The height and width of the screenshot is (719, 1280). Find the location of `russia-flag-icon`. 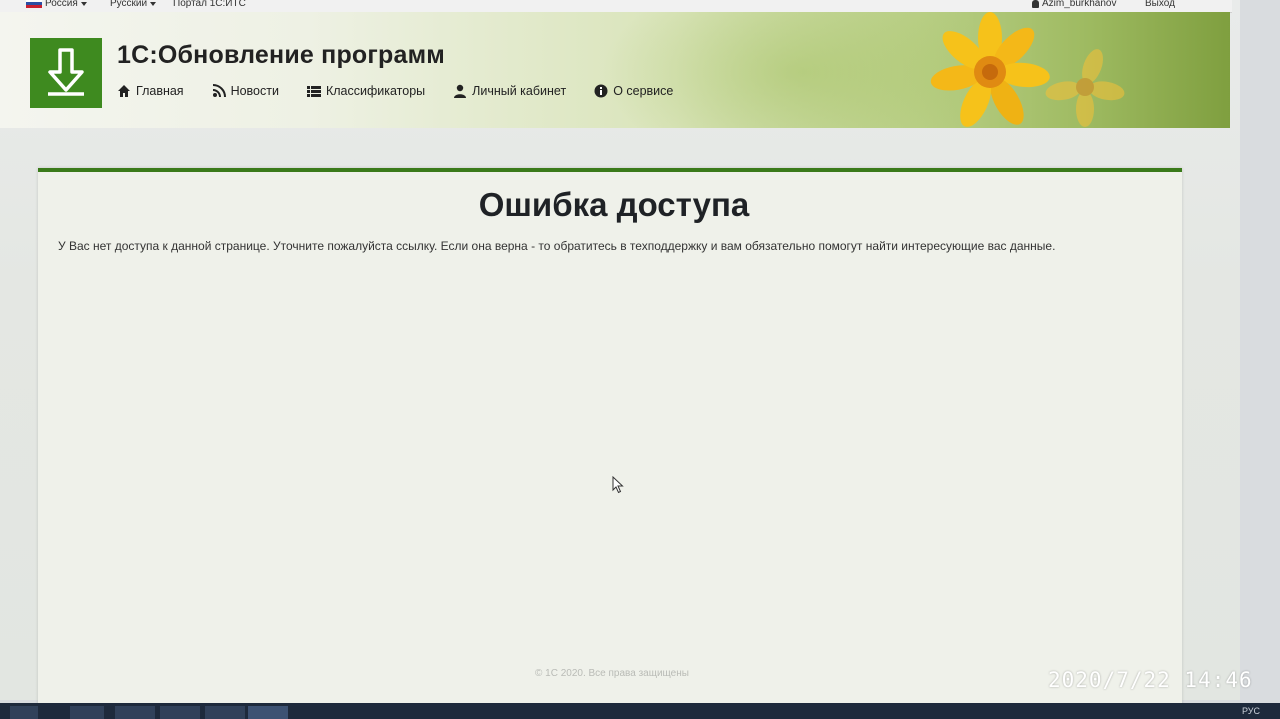

russia-flag-icon is located at coordinates (34, 4).